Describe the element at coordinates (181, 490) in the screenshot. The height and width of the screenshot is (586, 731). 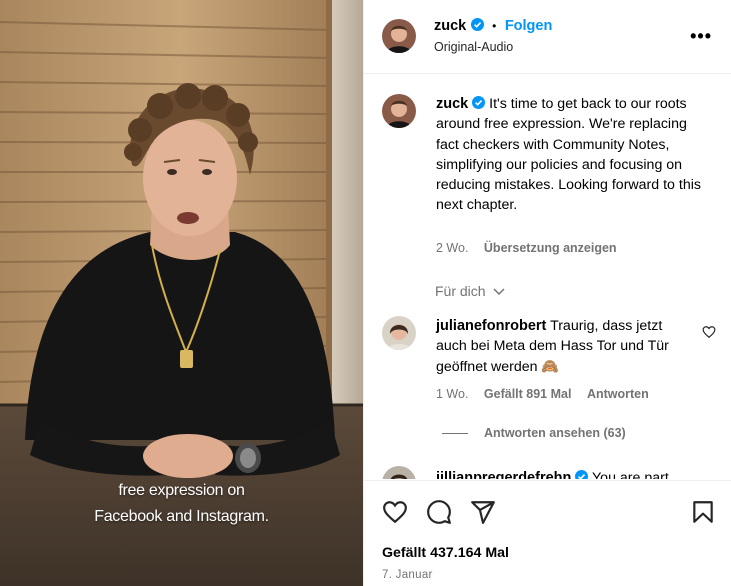
I see `video-caption-line1: free expression on` at that location.